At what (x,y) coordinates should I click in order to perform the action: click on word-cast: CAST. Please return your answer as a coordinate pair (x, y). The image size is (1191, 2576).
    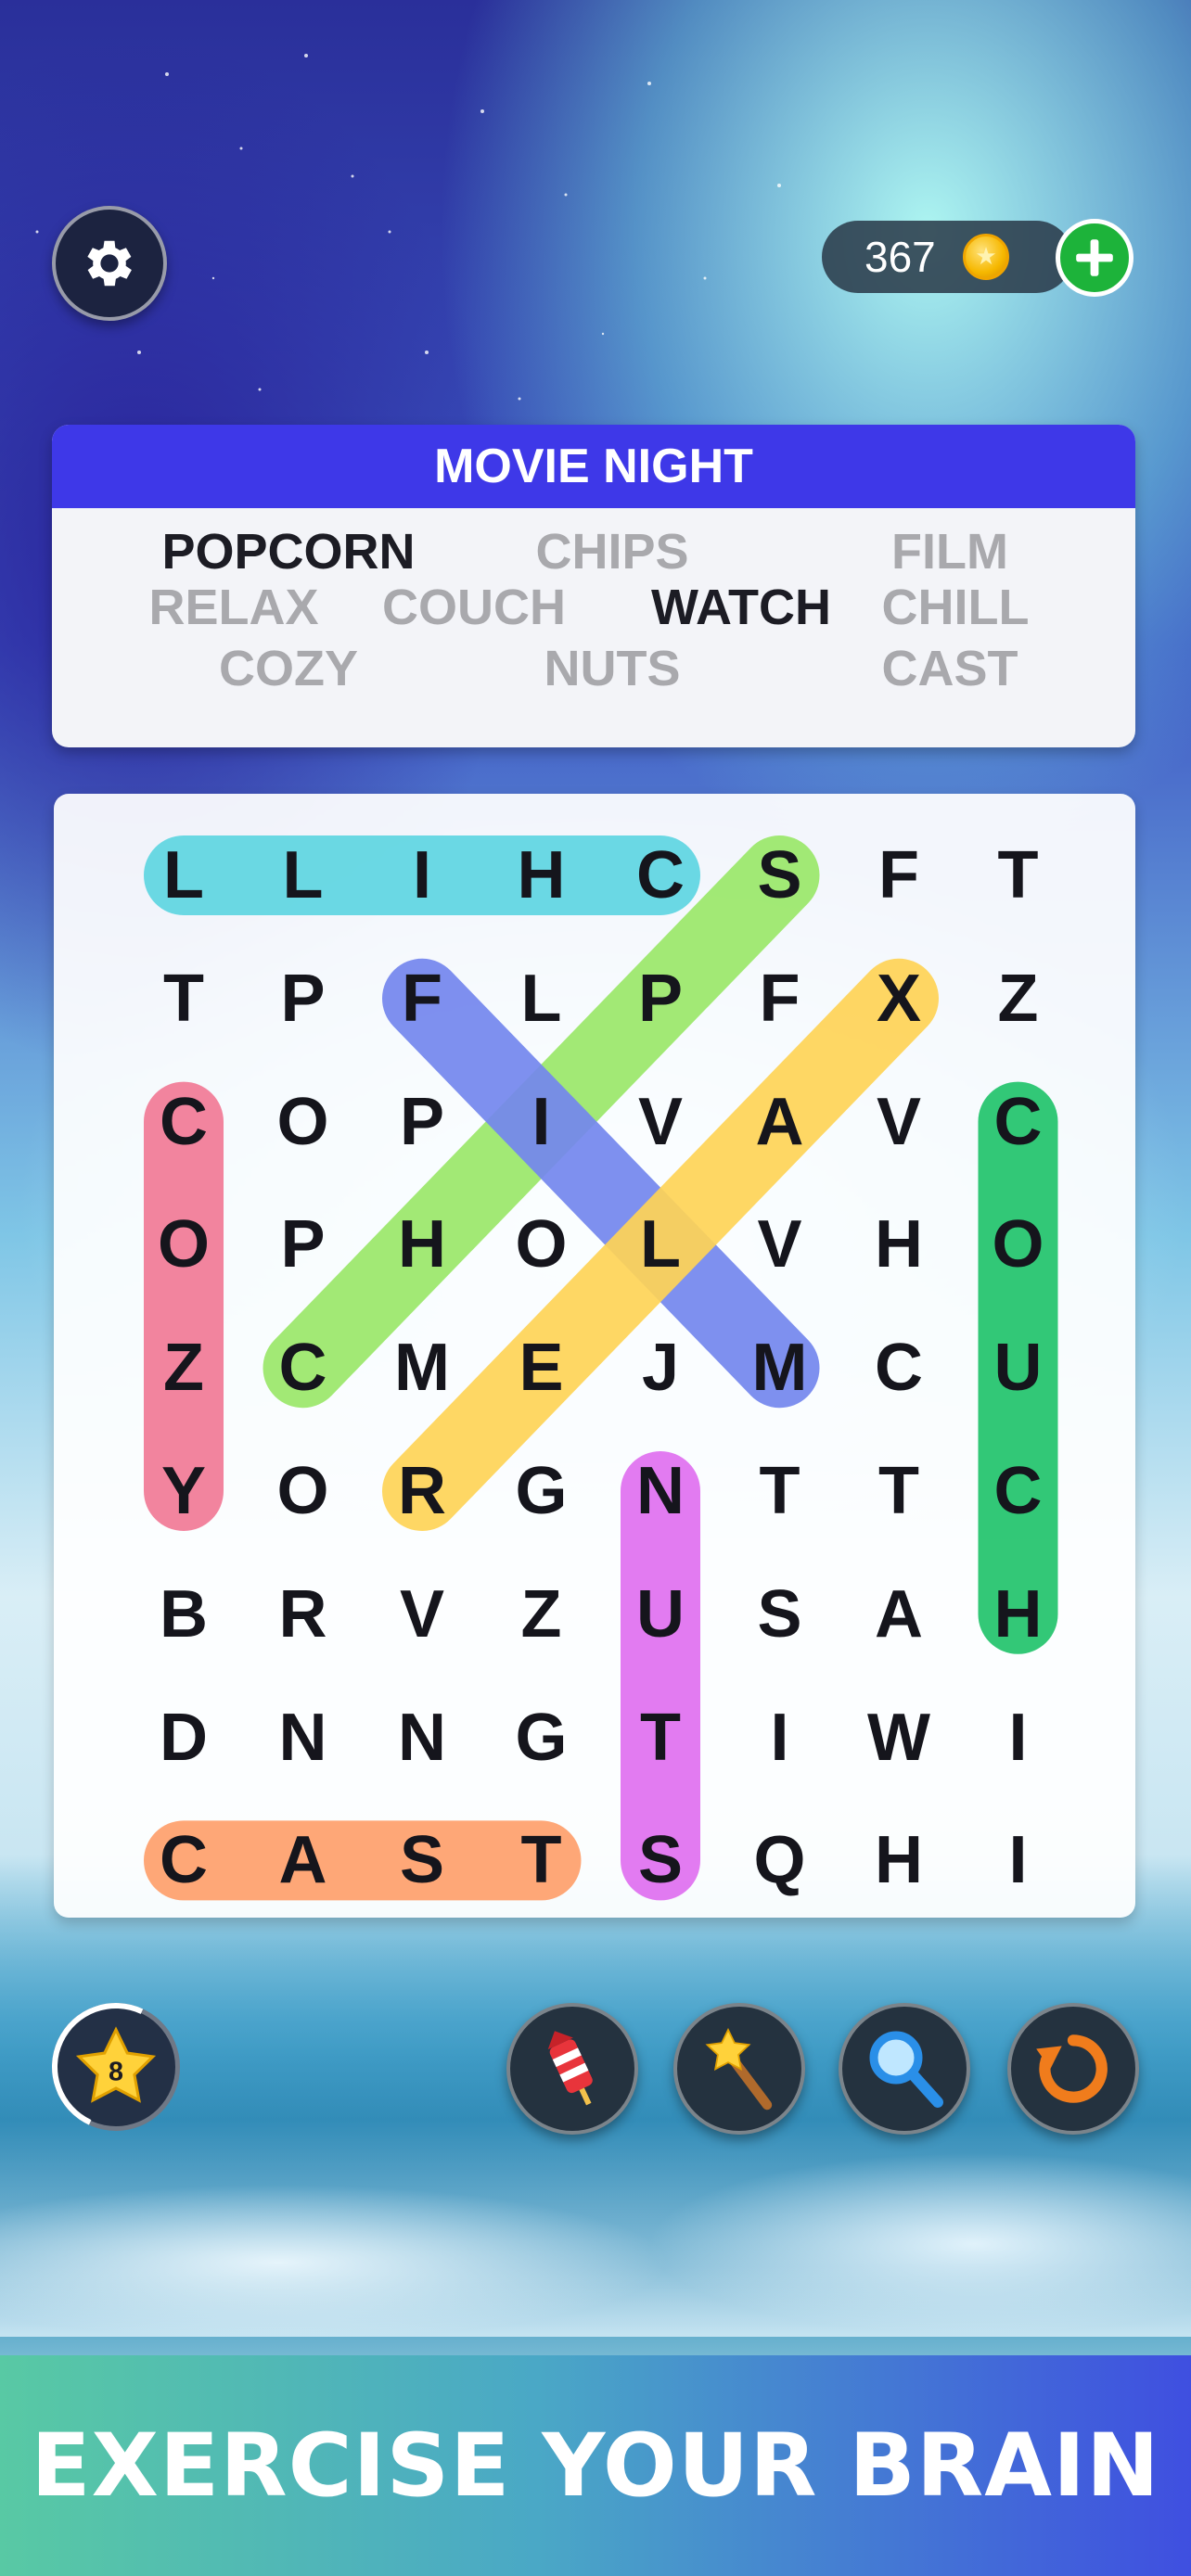
    Looking at the image, I should click on (949, 669).